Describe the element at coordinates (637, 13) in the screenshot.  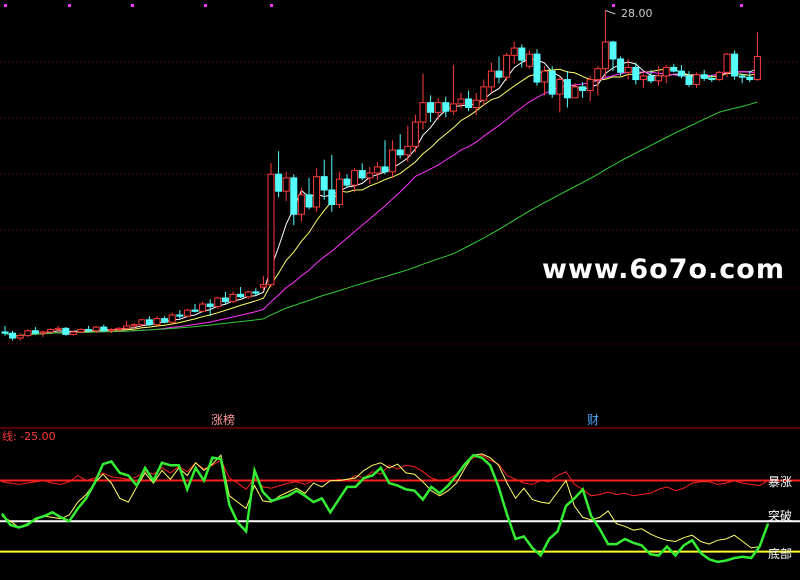
I see `high-price-label: 28.00` at that location.